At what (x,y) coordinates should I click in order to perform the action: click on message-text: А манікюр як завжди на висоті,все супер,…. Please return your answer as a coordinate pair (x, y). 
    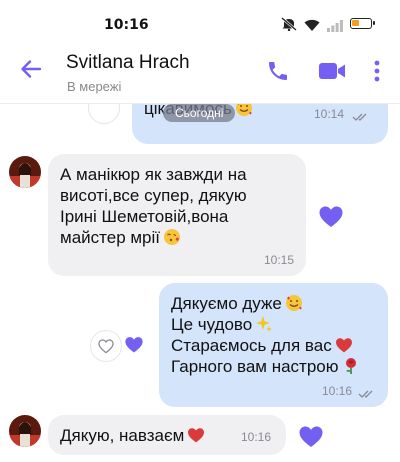
    Looking at the image, I should click on (153, 206).